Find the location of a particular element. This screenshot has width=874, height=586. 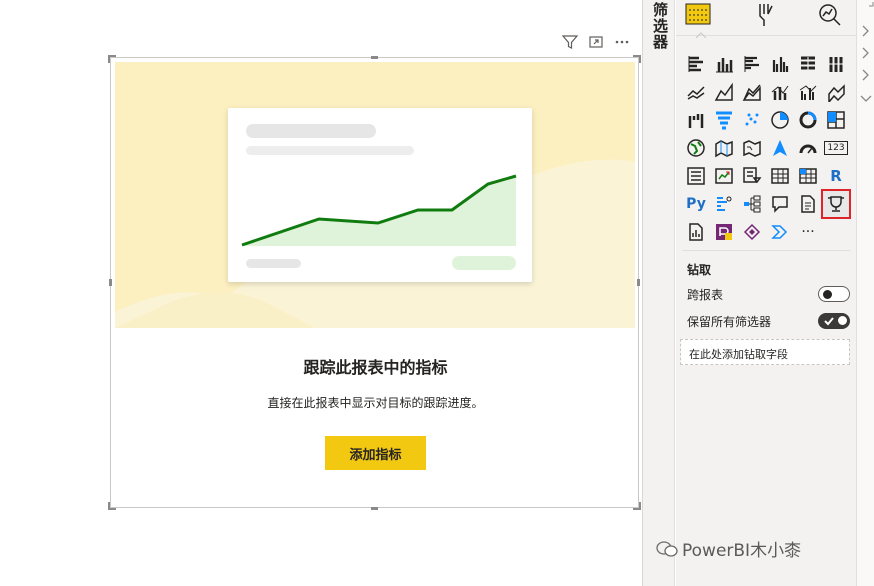

table-icon is located at coordinates (780, 176).